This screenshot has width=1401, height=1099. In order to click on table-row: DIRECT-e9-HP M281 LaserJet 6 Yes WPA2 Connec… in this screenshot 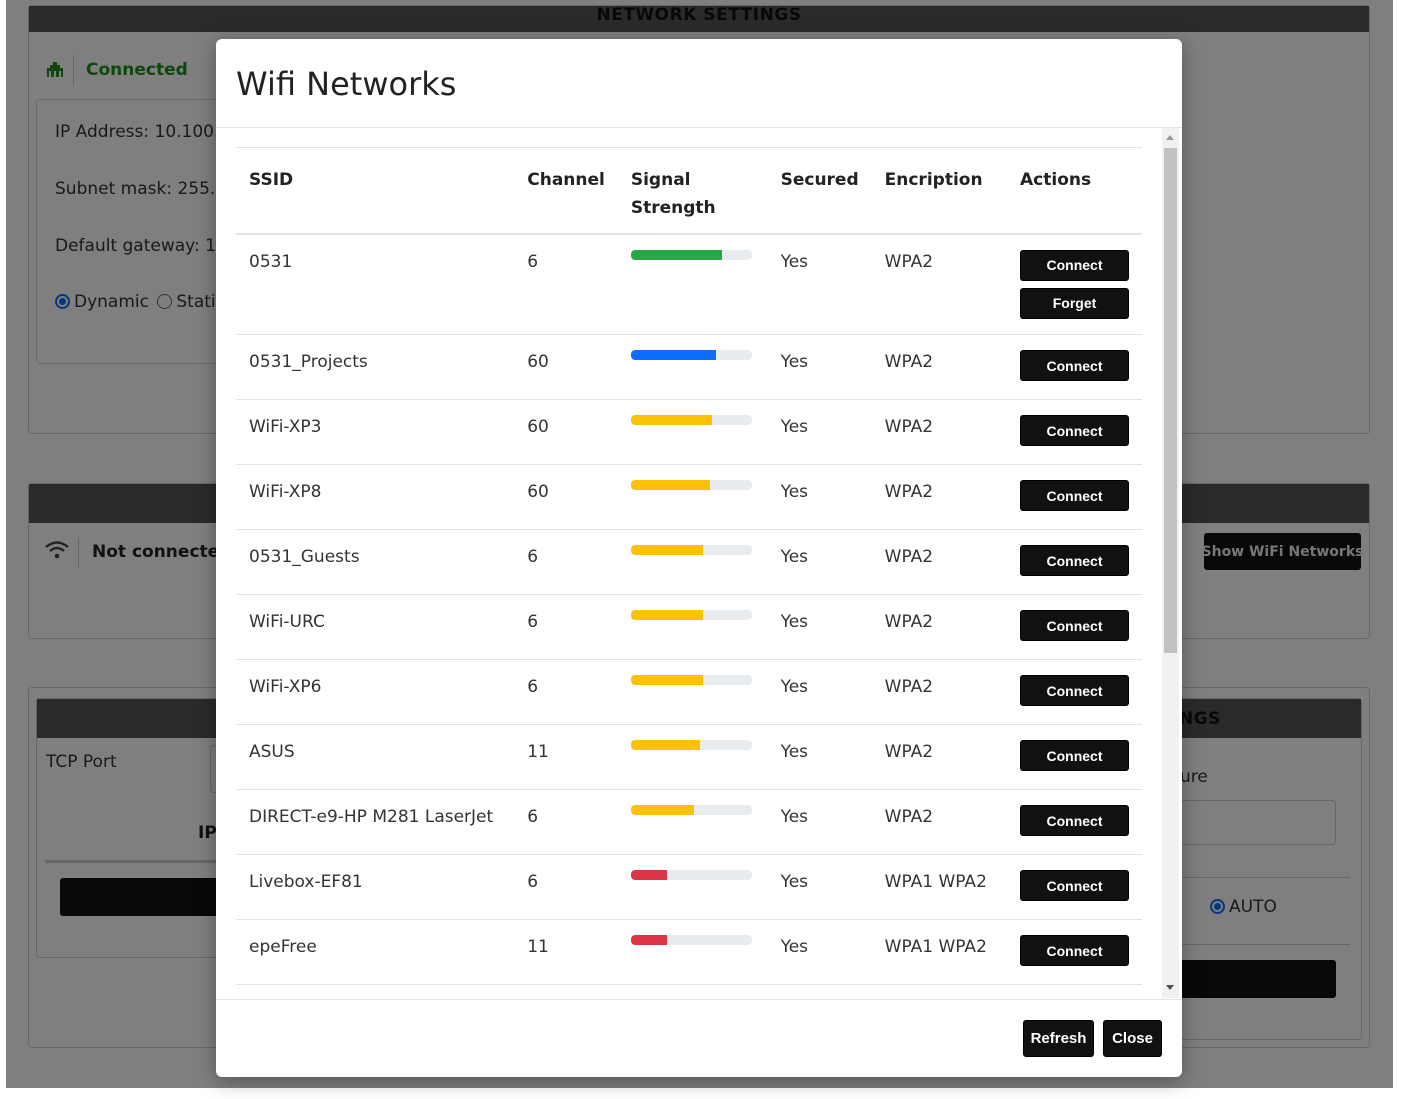, I will do `click(689, 822)`.